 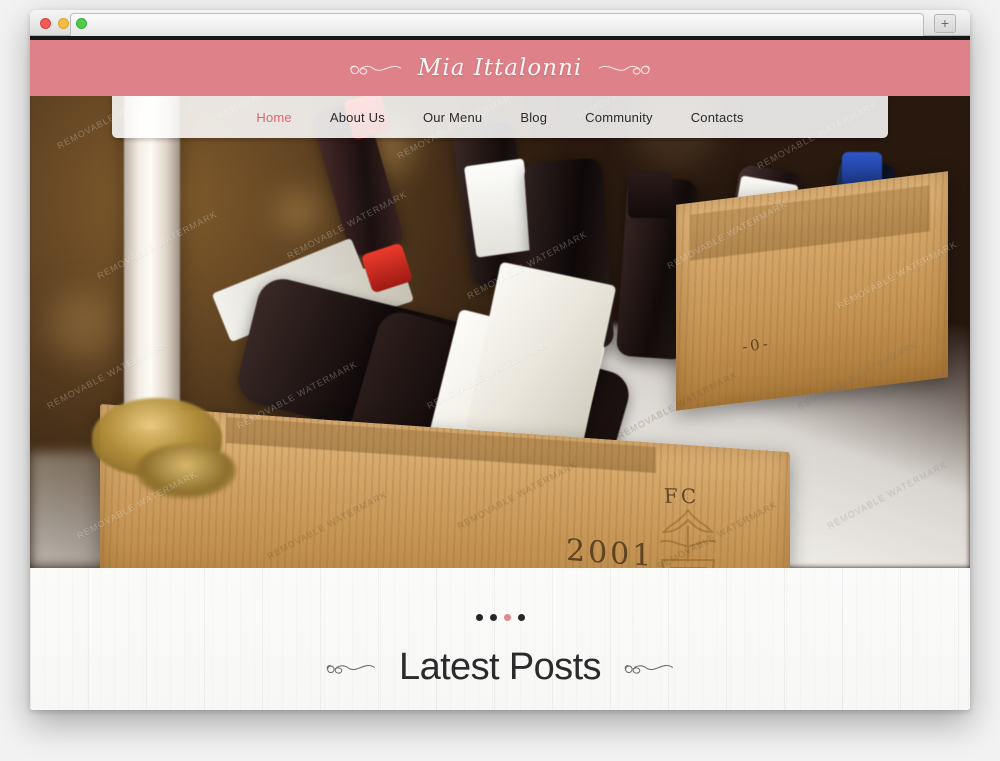 I want to click on nav-item-contacts: Contacts, so click(x=717, y=117).